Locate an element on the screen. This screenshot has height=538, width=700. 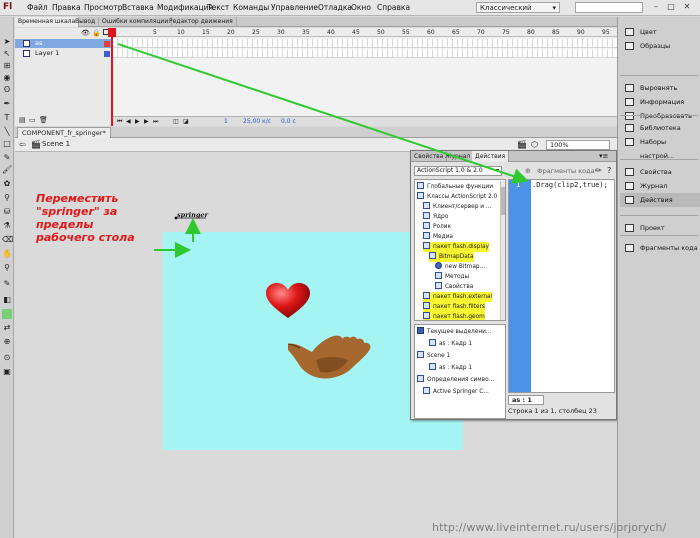
tree-scrollbar is located at coordinates (502, 250).